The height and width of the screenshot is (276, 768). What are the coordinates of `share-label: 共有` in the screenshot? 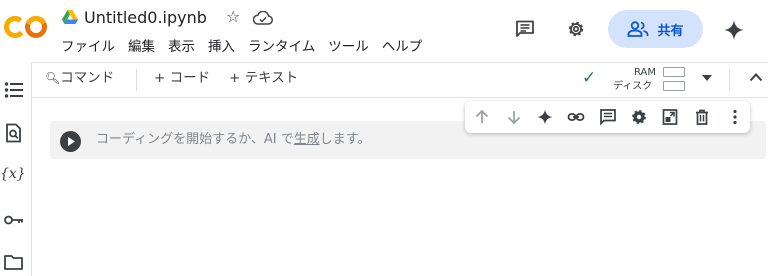 It's located at (670, 31).